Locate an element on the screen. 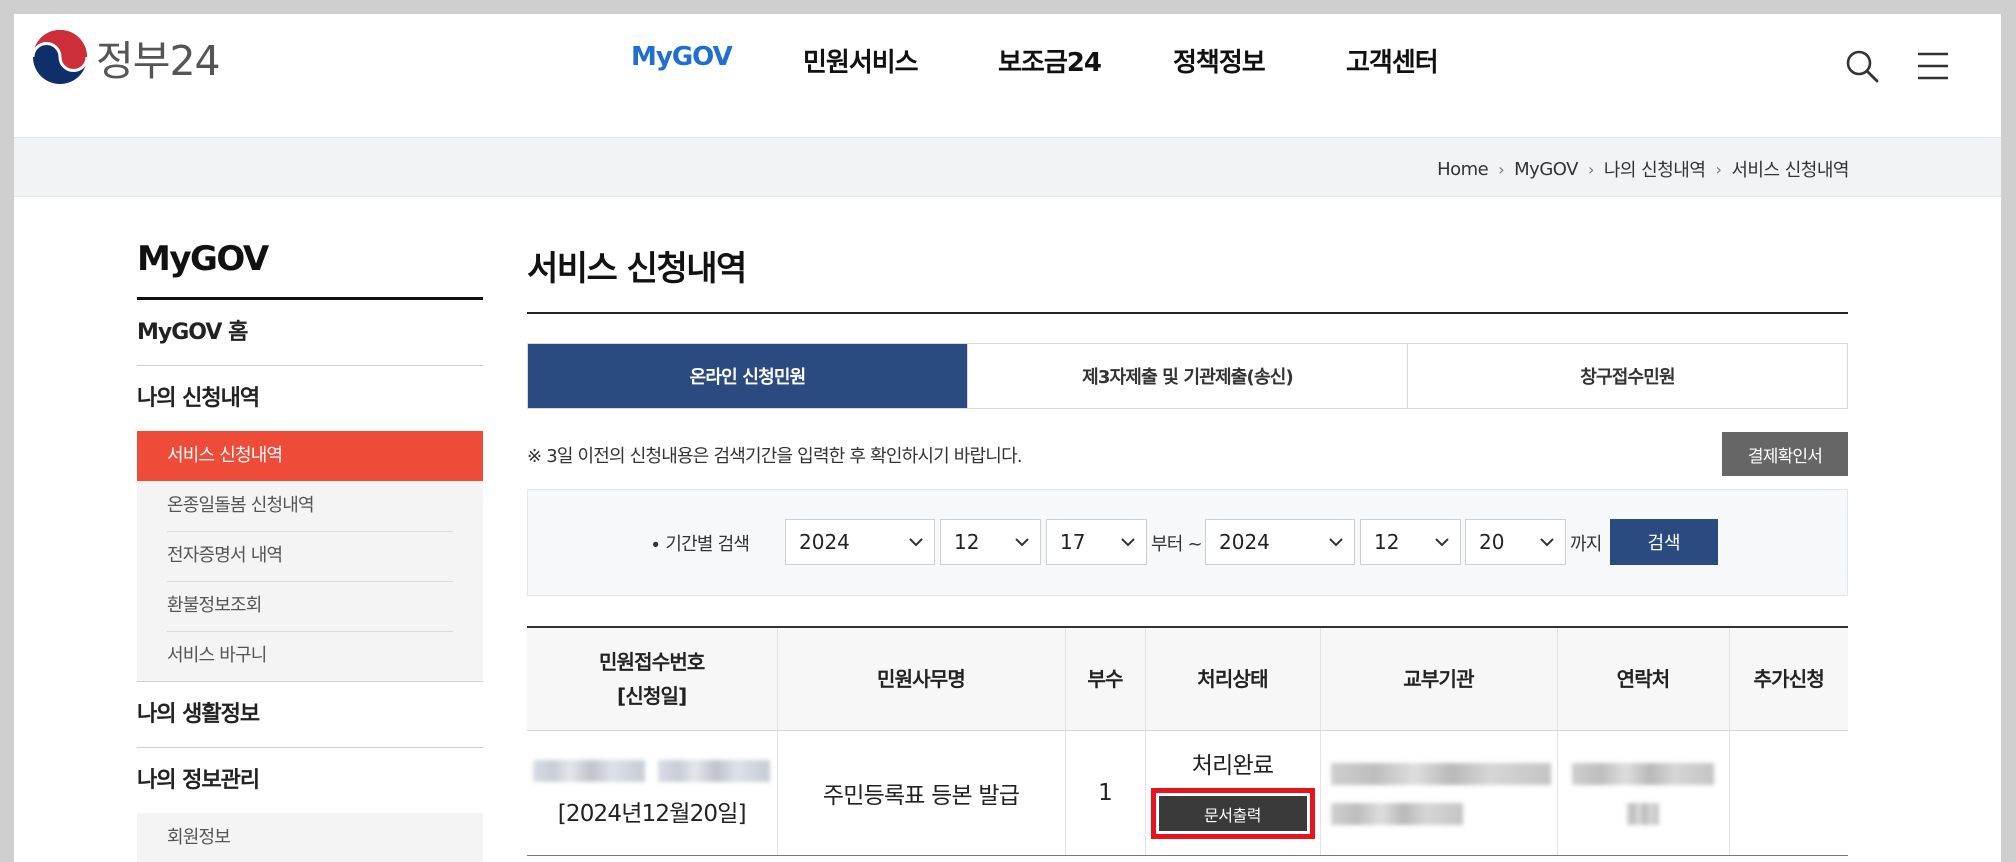 The width and height of the screenshot is (2016, 862). column-header-additional-request: 추가신청 is located at coordinates (1788, 679).